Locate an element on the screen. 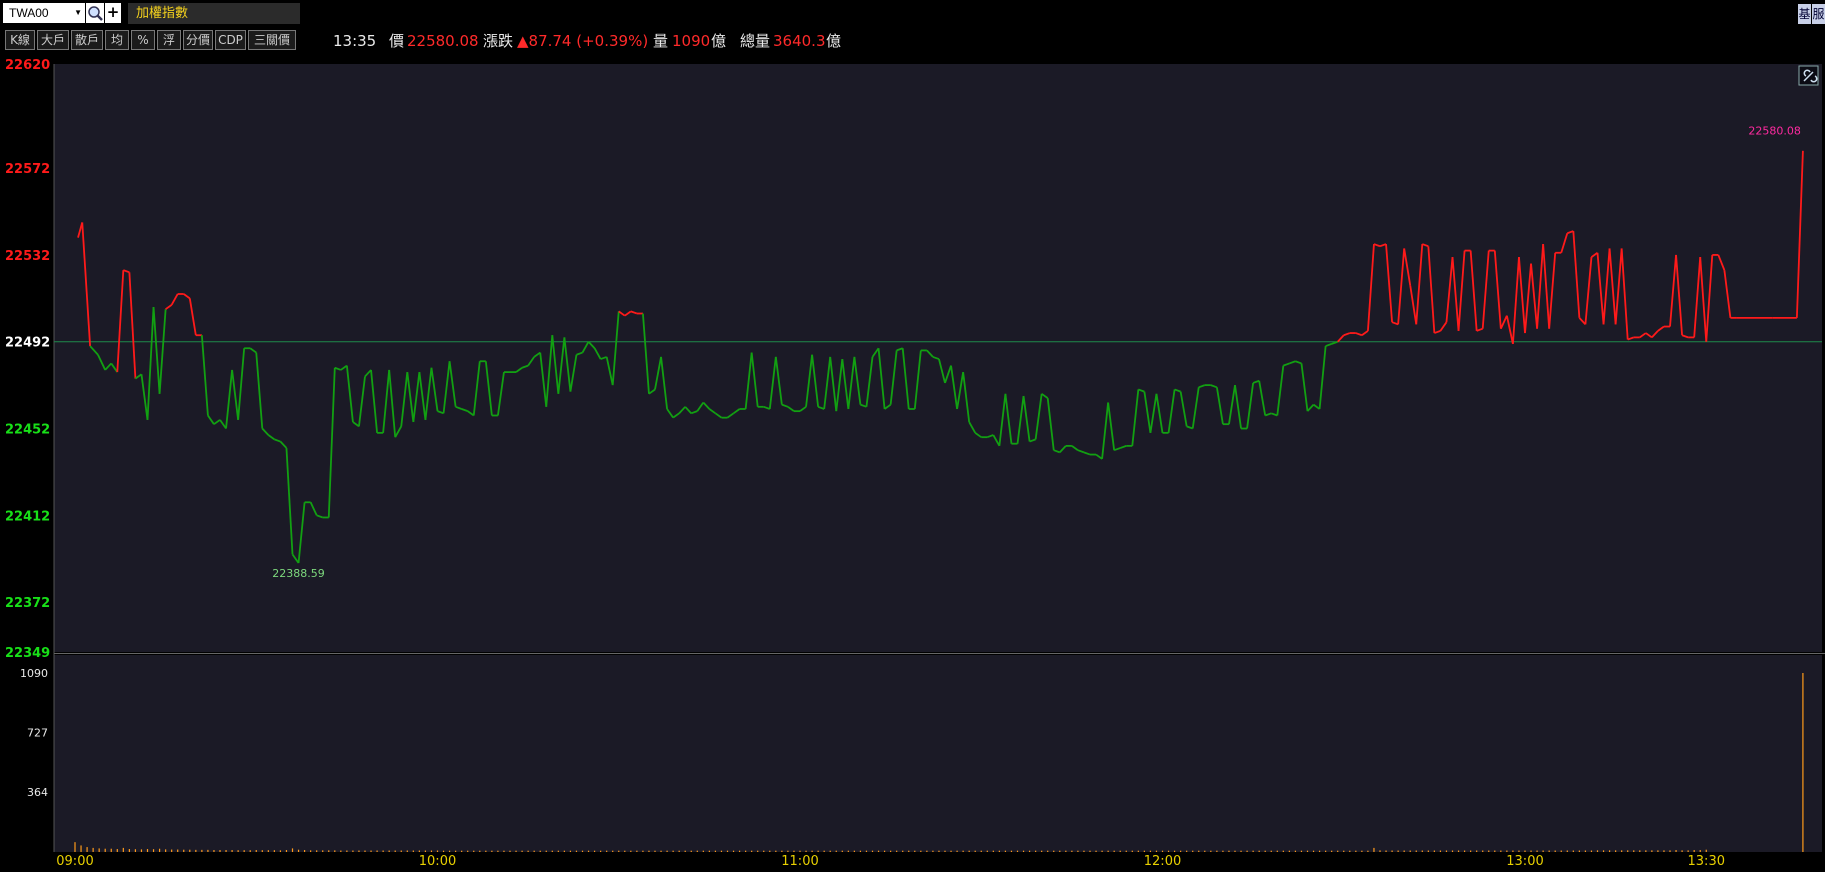 The image size is (1825, 872). low-label: 22388.59 is located at coordinates (298, 573).